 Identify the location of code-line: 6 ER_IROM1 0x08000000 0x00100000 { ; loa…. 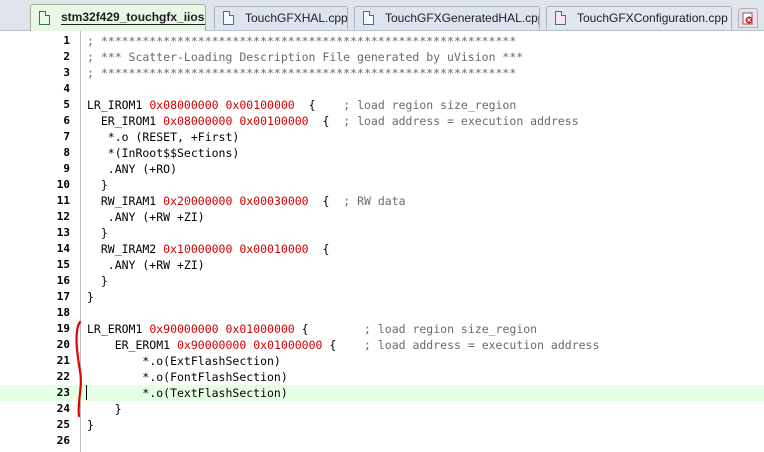
(382, 121).